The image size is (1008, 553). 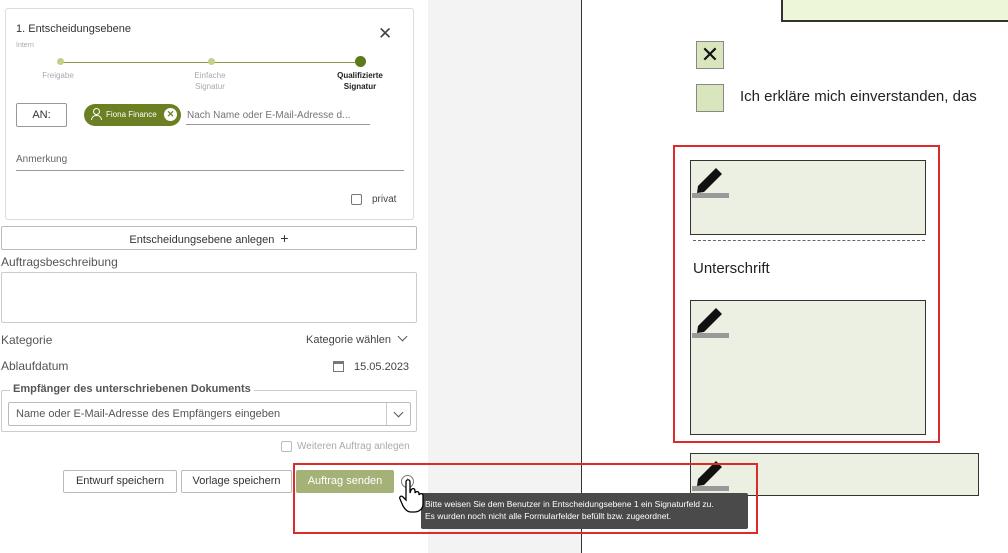 What do you see at coordinates (284, 238) in the screenshot?
I see `plus-icon: +` at bounding box center [284, 238].